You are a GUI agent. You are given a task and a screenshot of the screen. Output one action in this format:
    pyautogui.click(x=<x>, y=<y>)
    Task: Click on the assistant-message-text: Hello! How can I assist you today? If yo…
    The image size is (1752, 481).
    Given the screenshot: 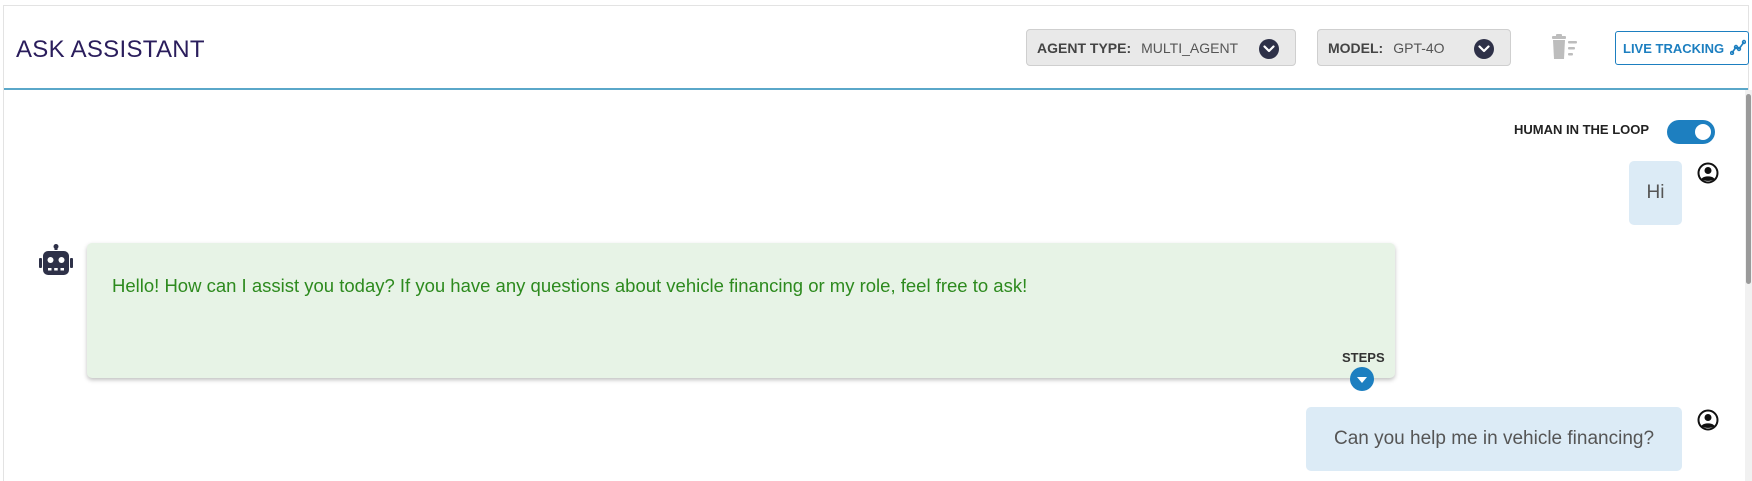 What is the action you would take?
    pyautogui.click(x=570, y=285)
    